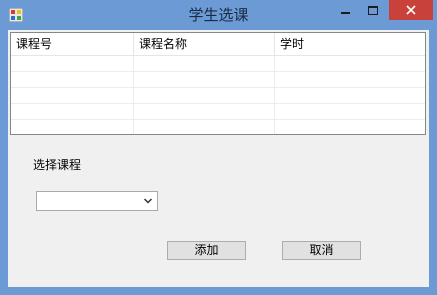  I want to click on minimize-icon, so click(345, 13).